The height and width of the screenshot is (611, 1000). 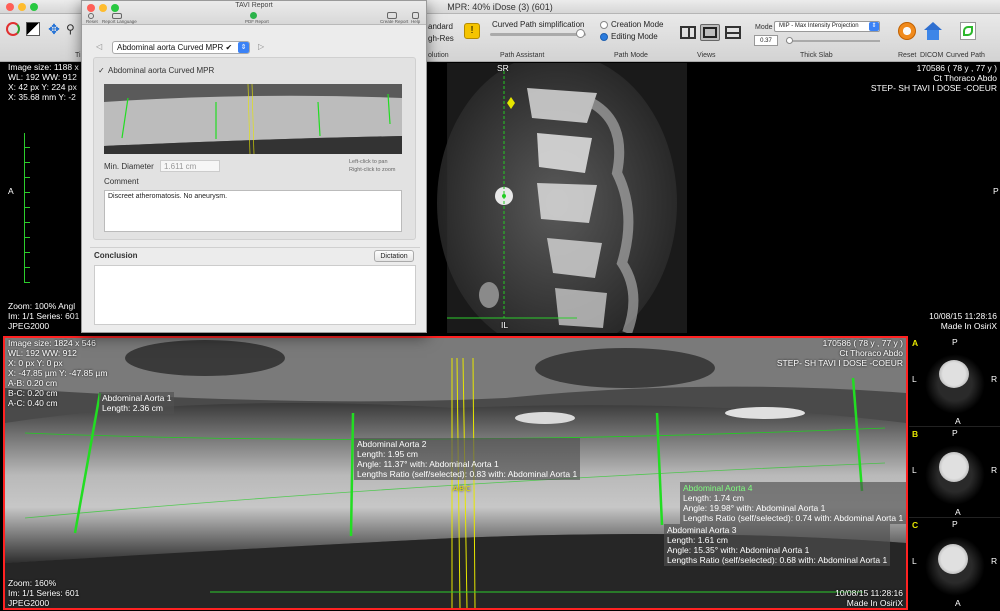 I want to click on report-reset-label: Reset, so click(x=92, y=21).